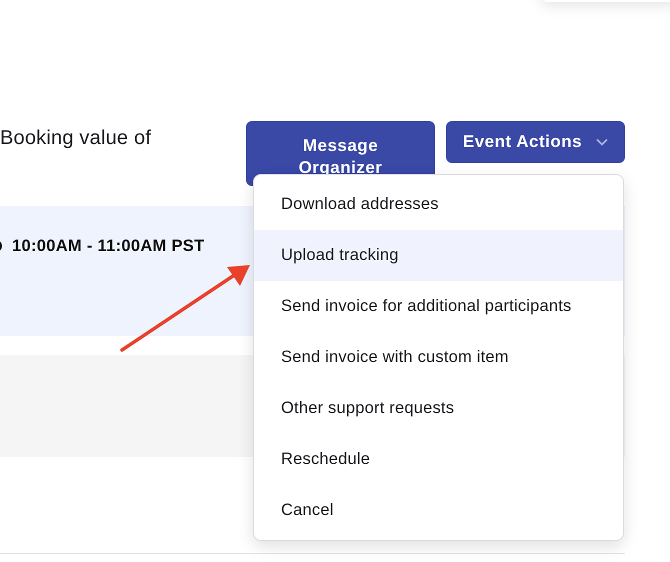  Describe the element at coordinates (438, 306) in the screenshot. I see `menu-item: Send invoice for additional participants` at that location.